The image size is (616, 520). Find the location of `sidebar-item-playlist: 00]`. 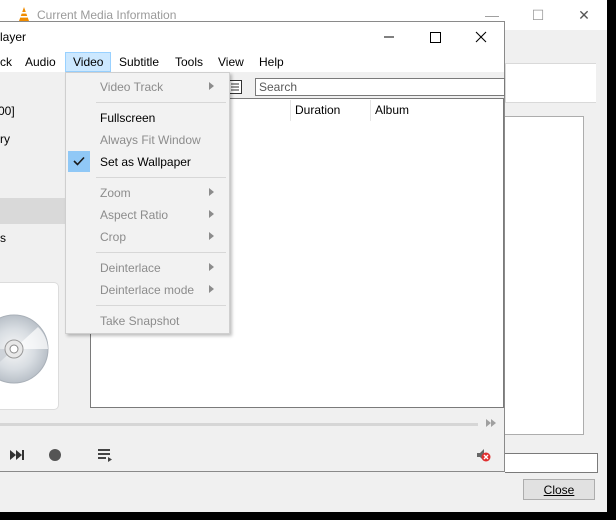

sidebar-item-playlist: 00] is located at coordinates (7, 111).